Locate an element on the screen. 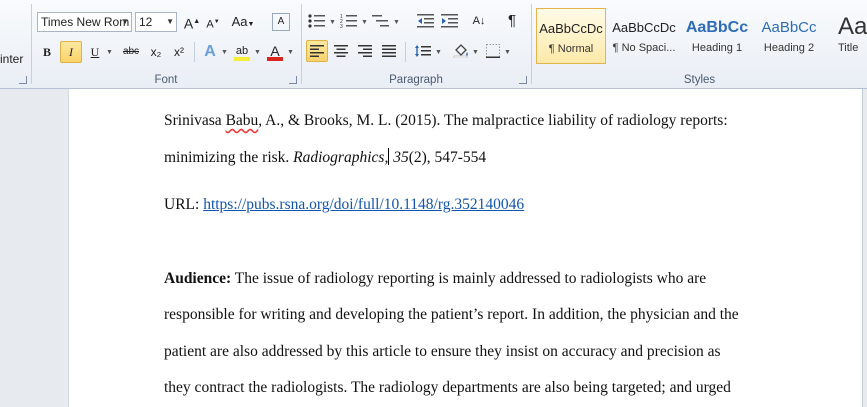  align-right-button is located at coordinates (365, 51).